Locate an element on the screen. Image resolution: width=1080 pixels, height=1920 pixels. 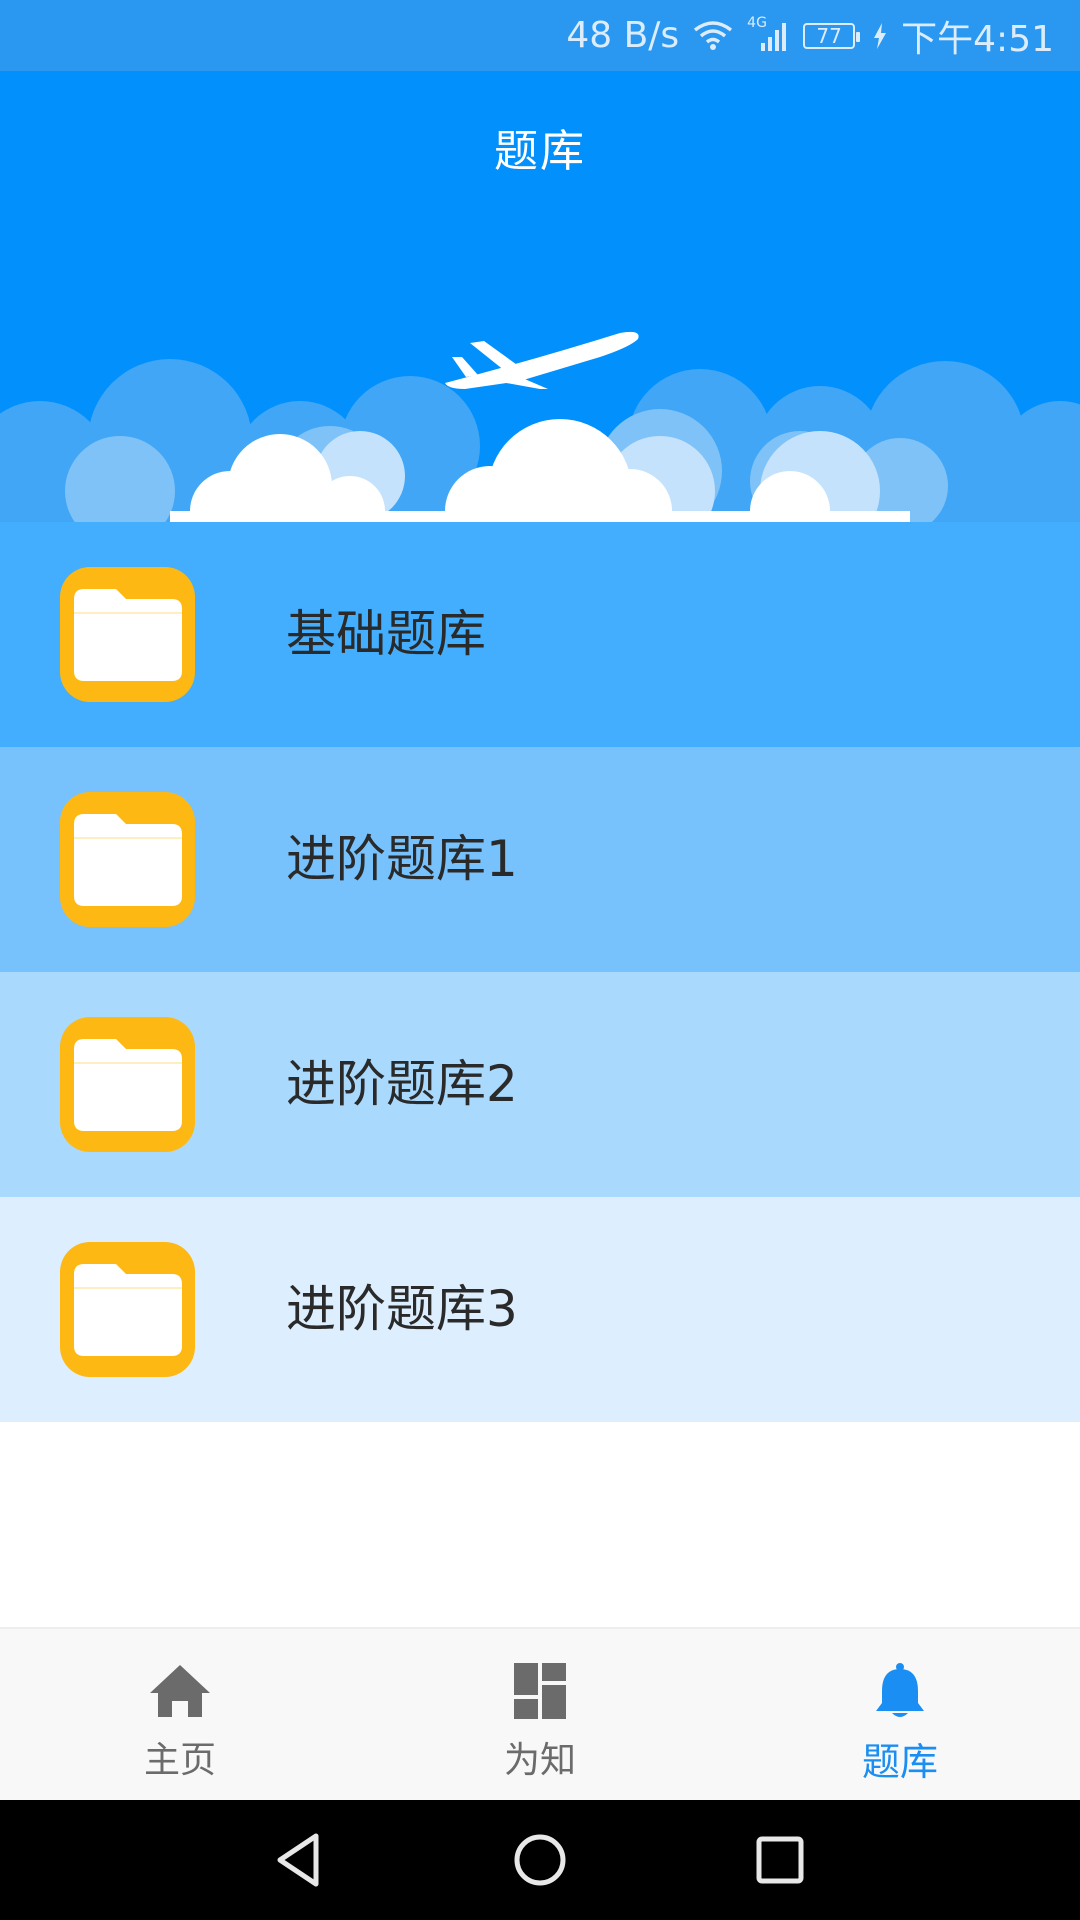
signal-icon: 4G is located at coordinates (768, 34).